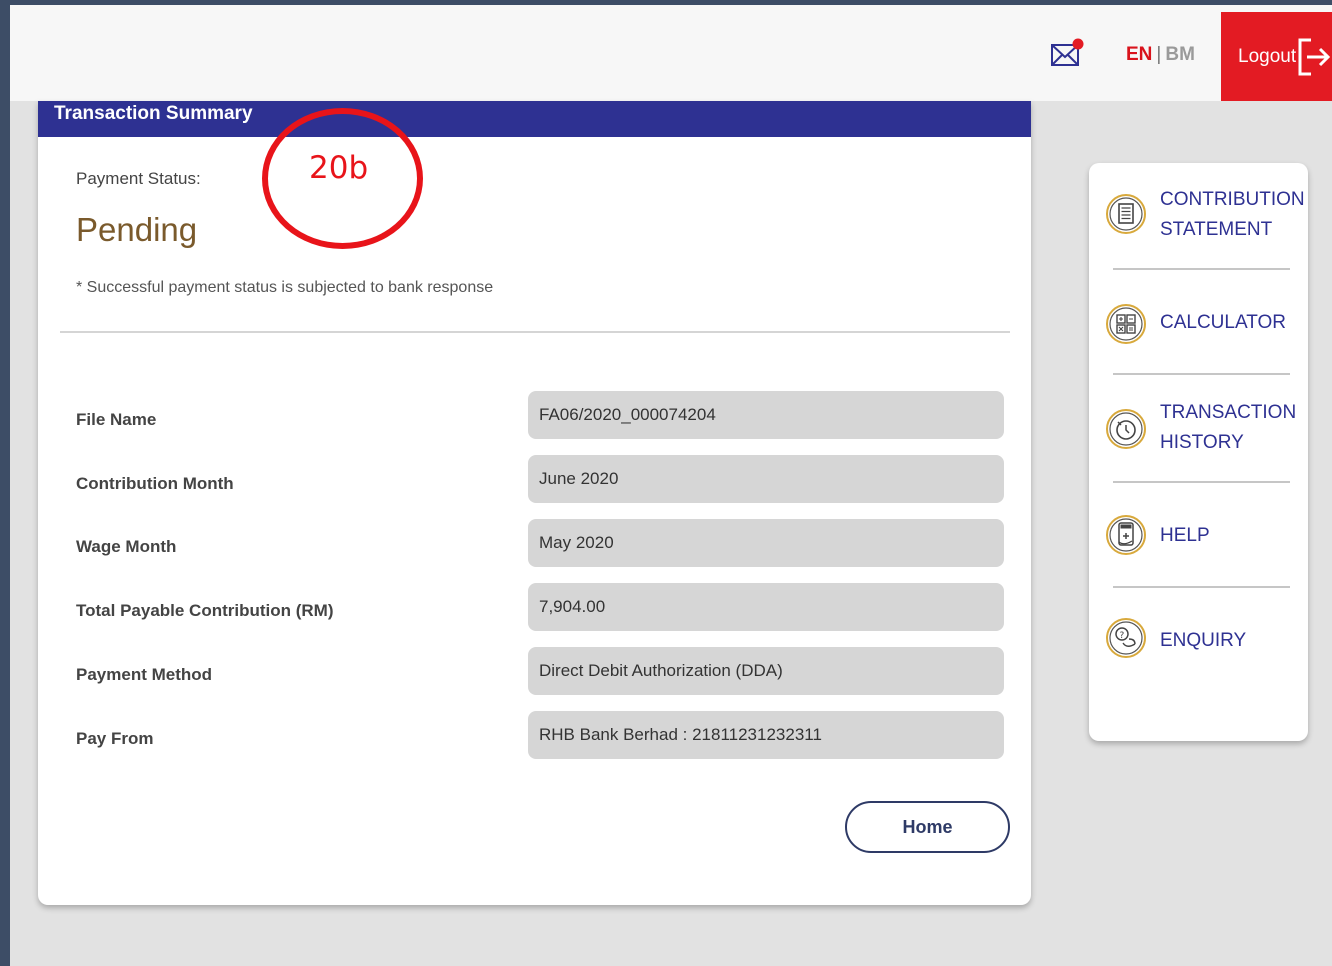 This screenshot has height=966, width=1332. I want to click on calculator-icon, so click(1126, 324).